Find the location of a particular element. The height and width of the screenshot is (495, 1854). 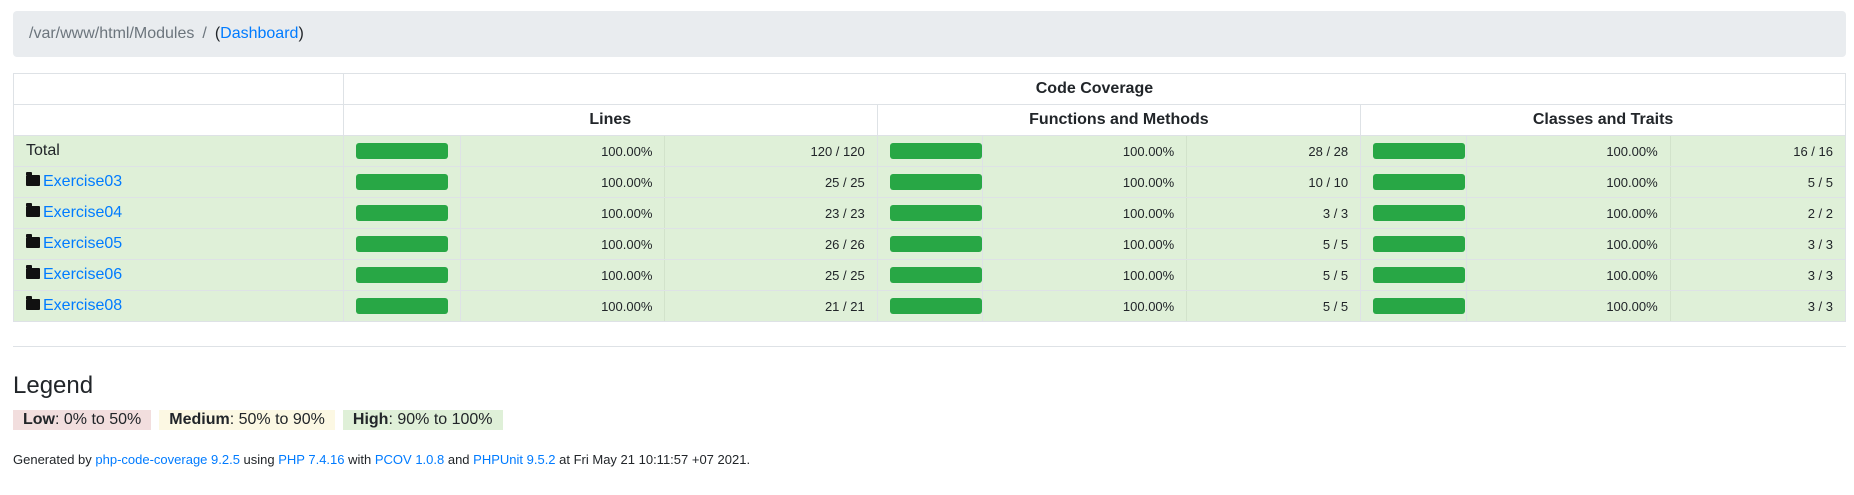

legend-high-range: : 90% to 100% is located at coordinates (440, 419).